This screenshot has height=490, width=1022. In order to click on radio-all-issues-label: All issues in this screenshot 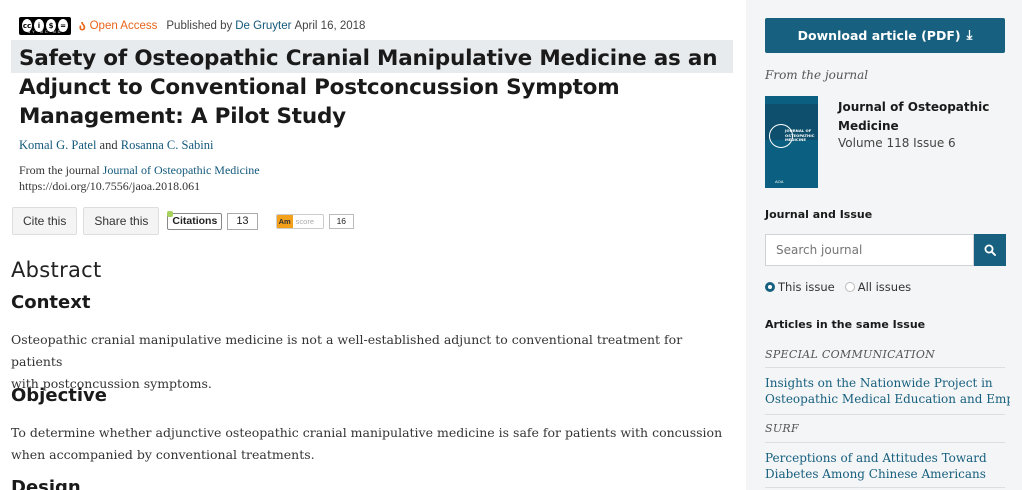, I will do `click(884, 287)`.